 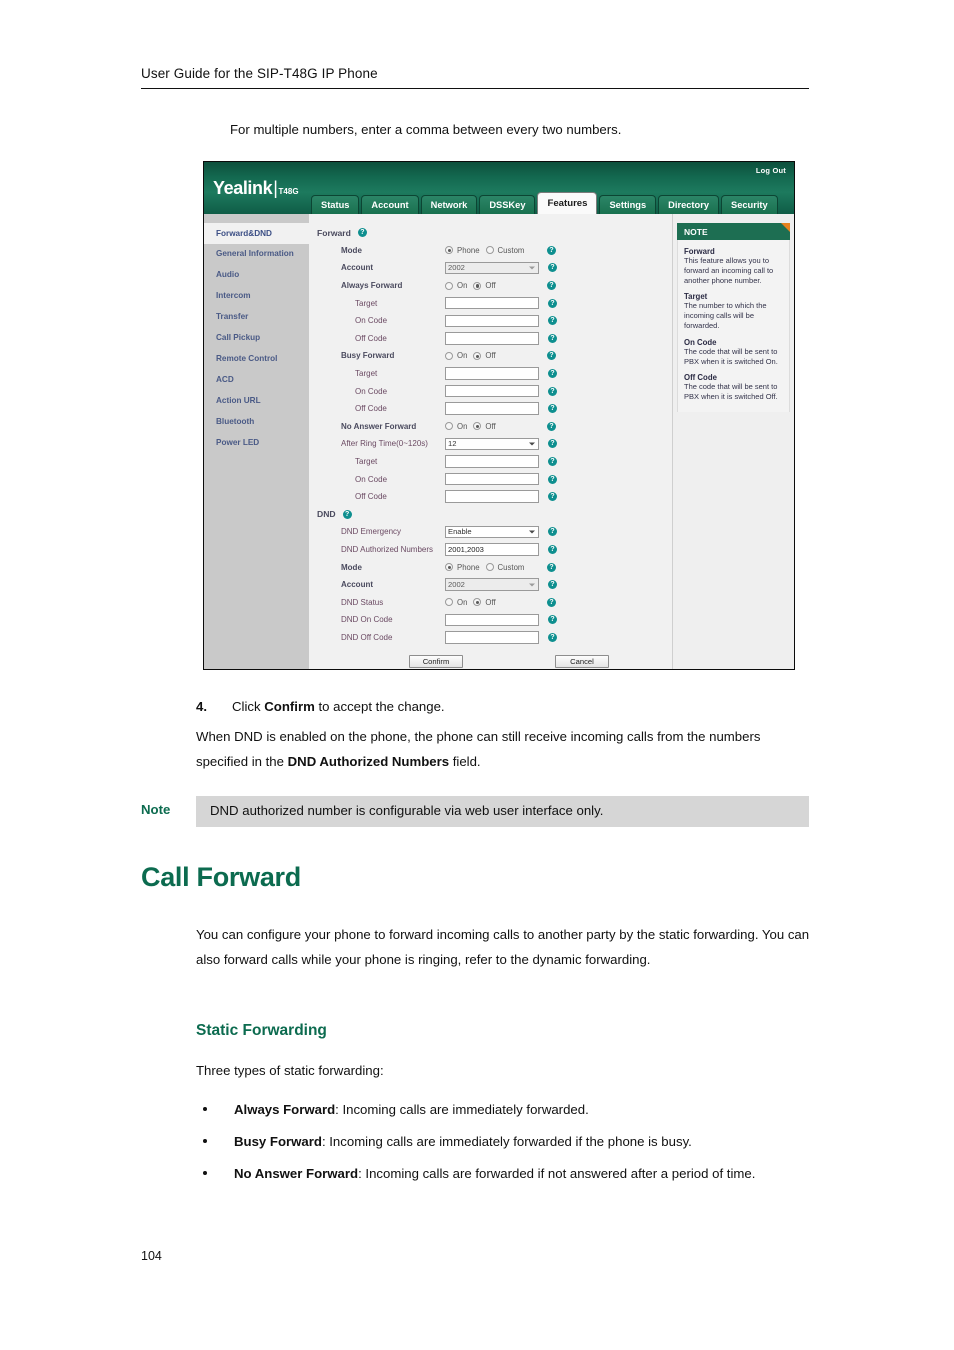 What do you see at coordinates (477, 355) in the screenshot?
I see `radio-busy-forward-off` at bounding box center [477, 355].